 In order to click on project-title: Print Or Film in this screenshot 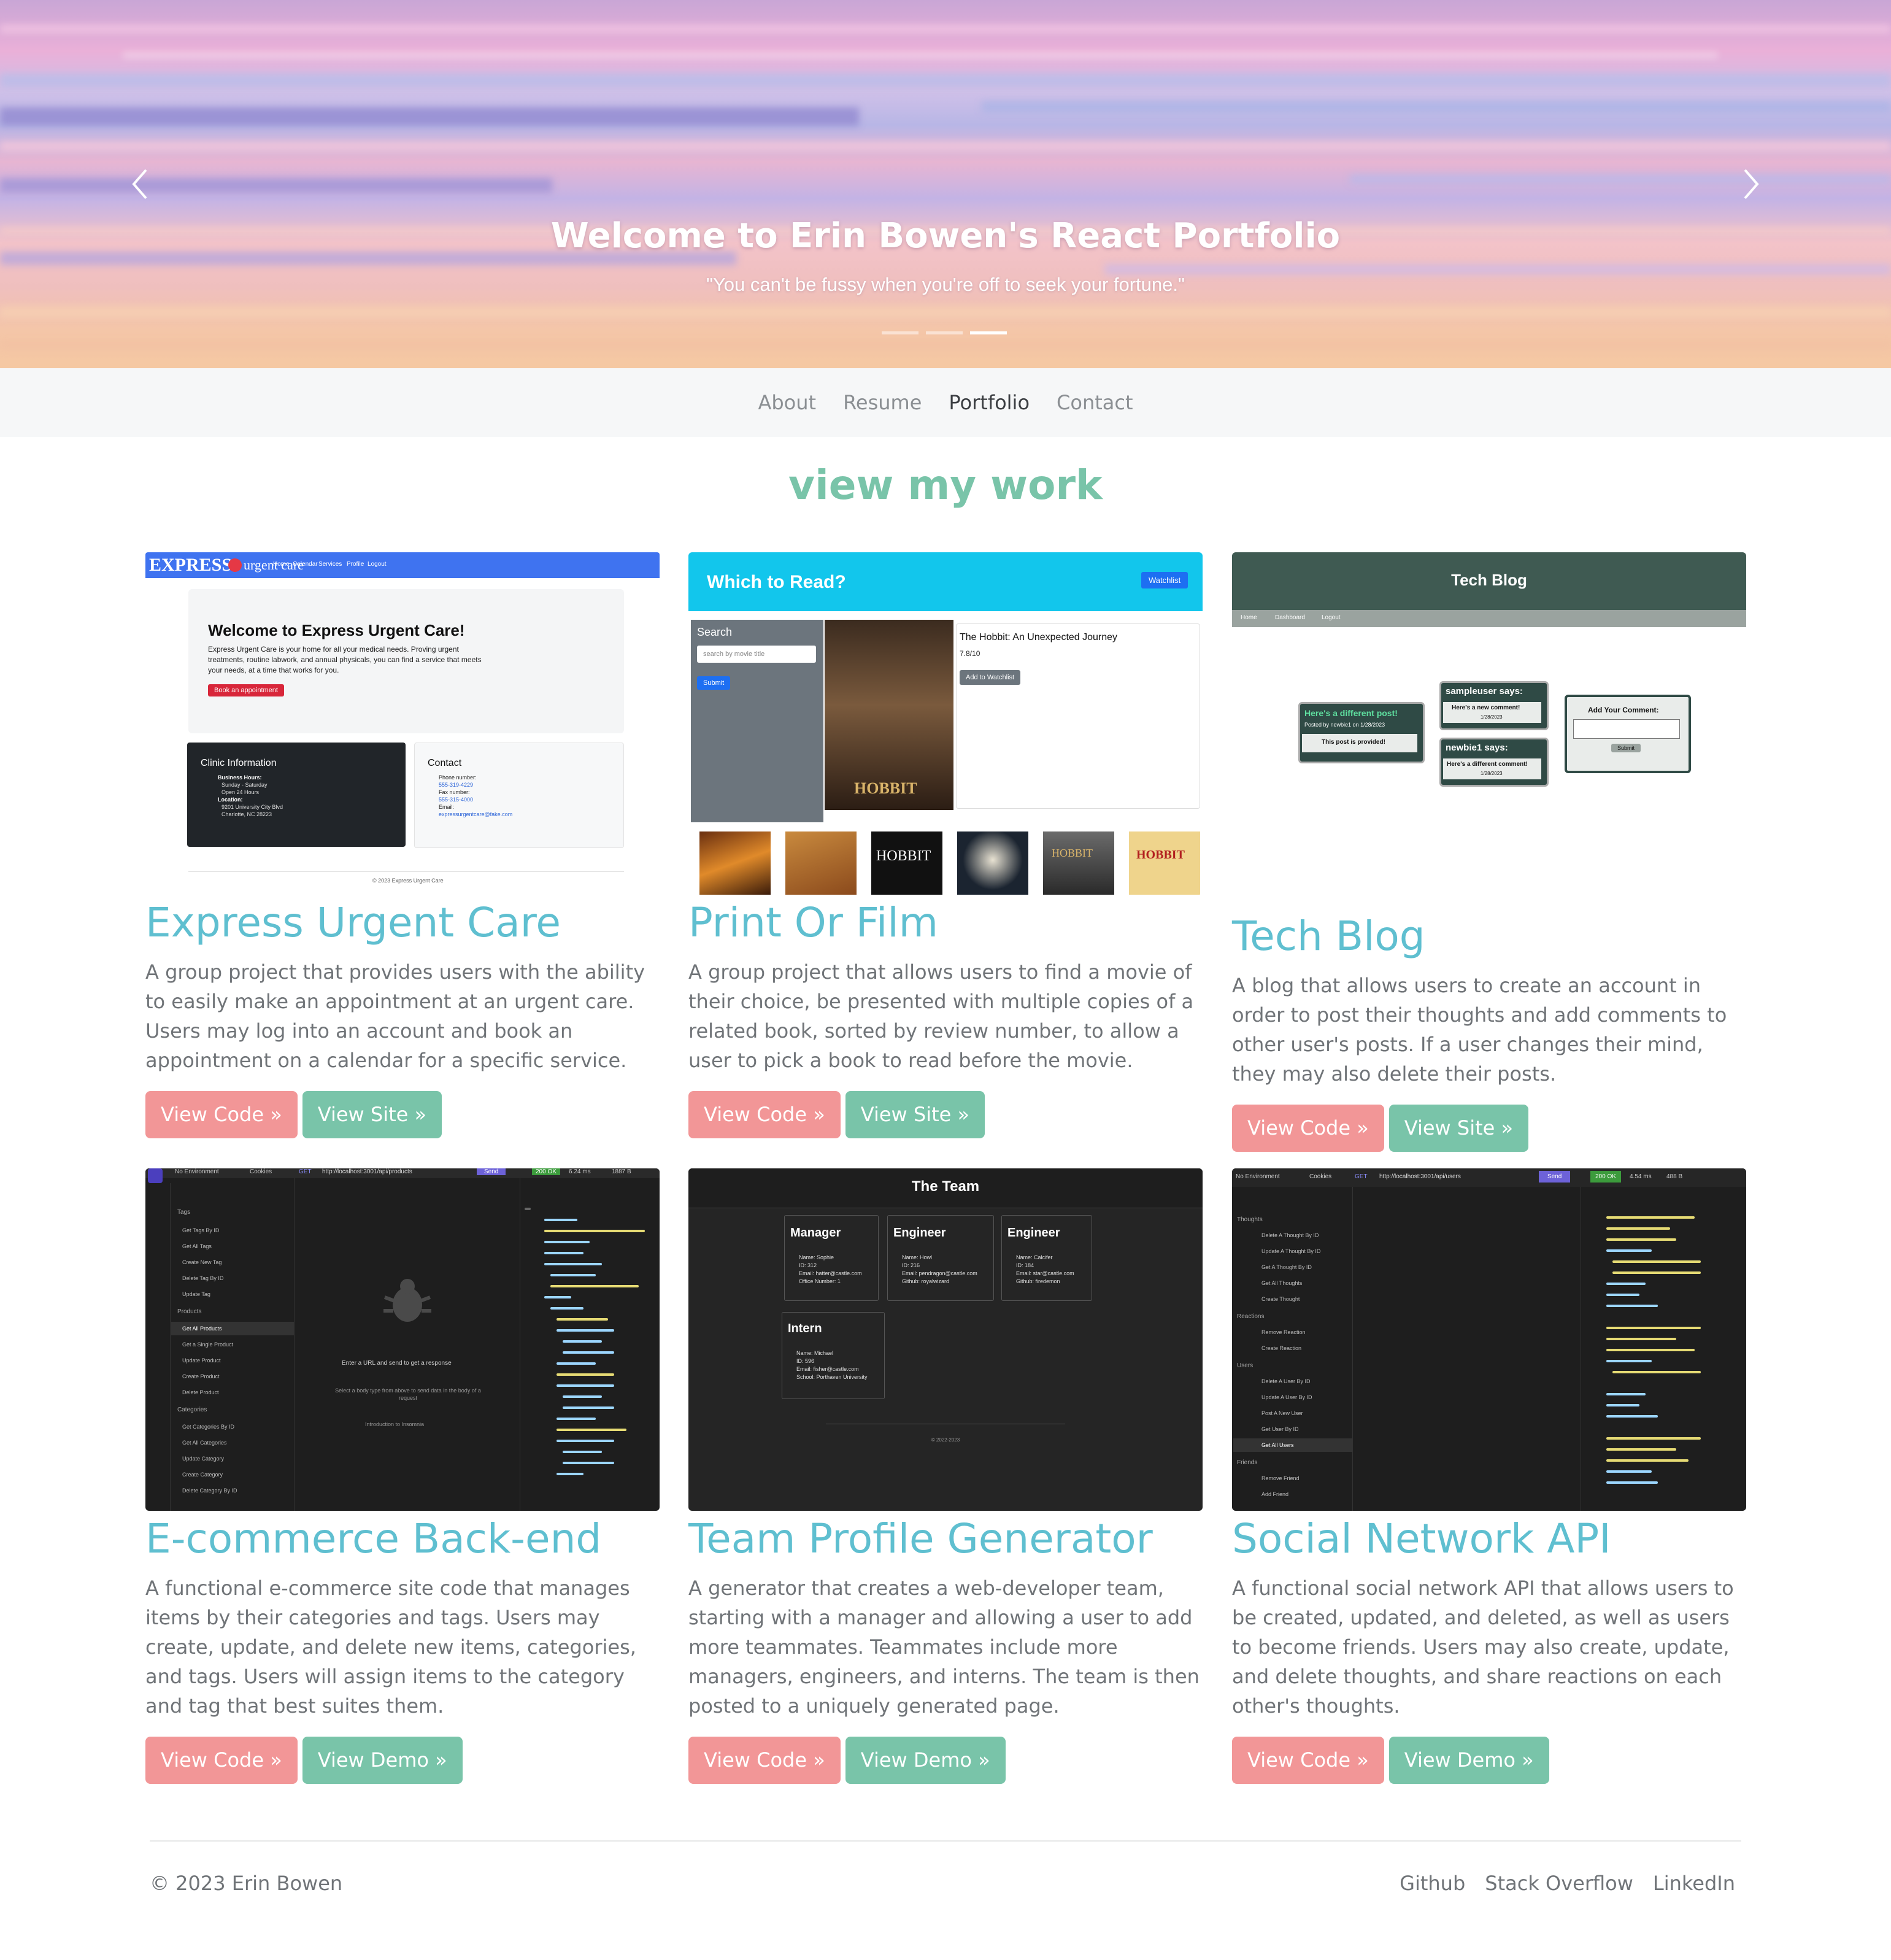, I will do `click(945, 923)`.